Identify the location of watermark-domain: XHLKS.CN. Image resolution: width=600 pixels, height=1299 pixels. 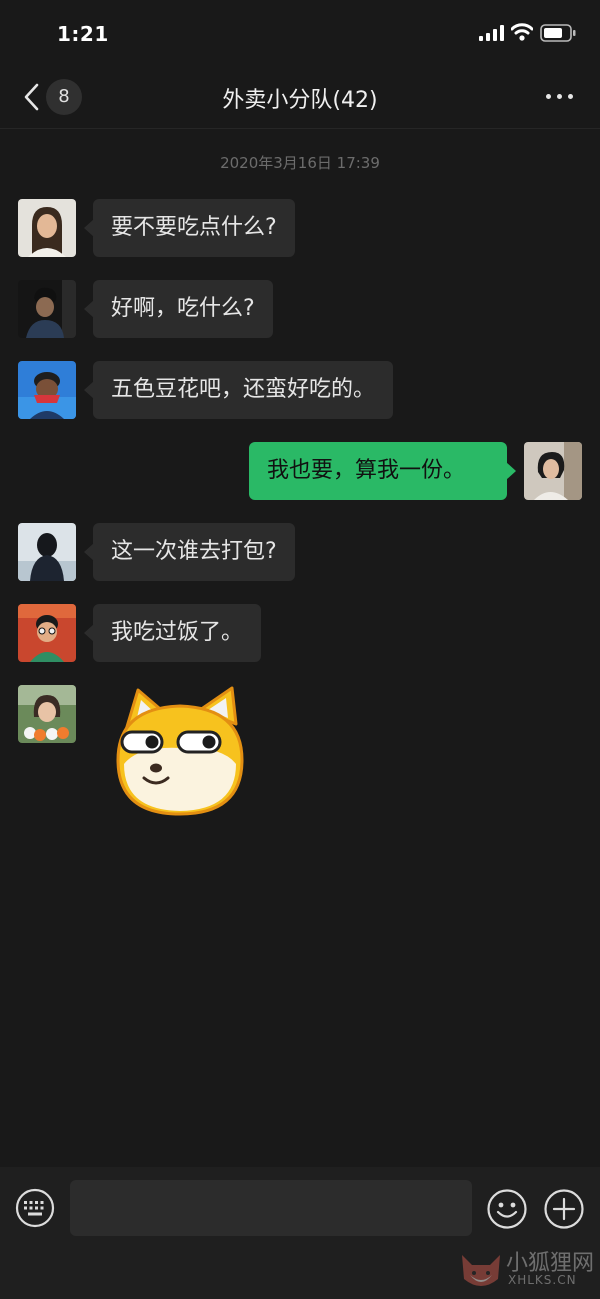
(542, 1280).